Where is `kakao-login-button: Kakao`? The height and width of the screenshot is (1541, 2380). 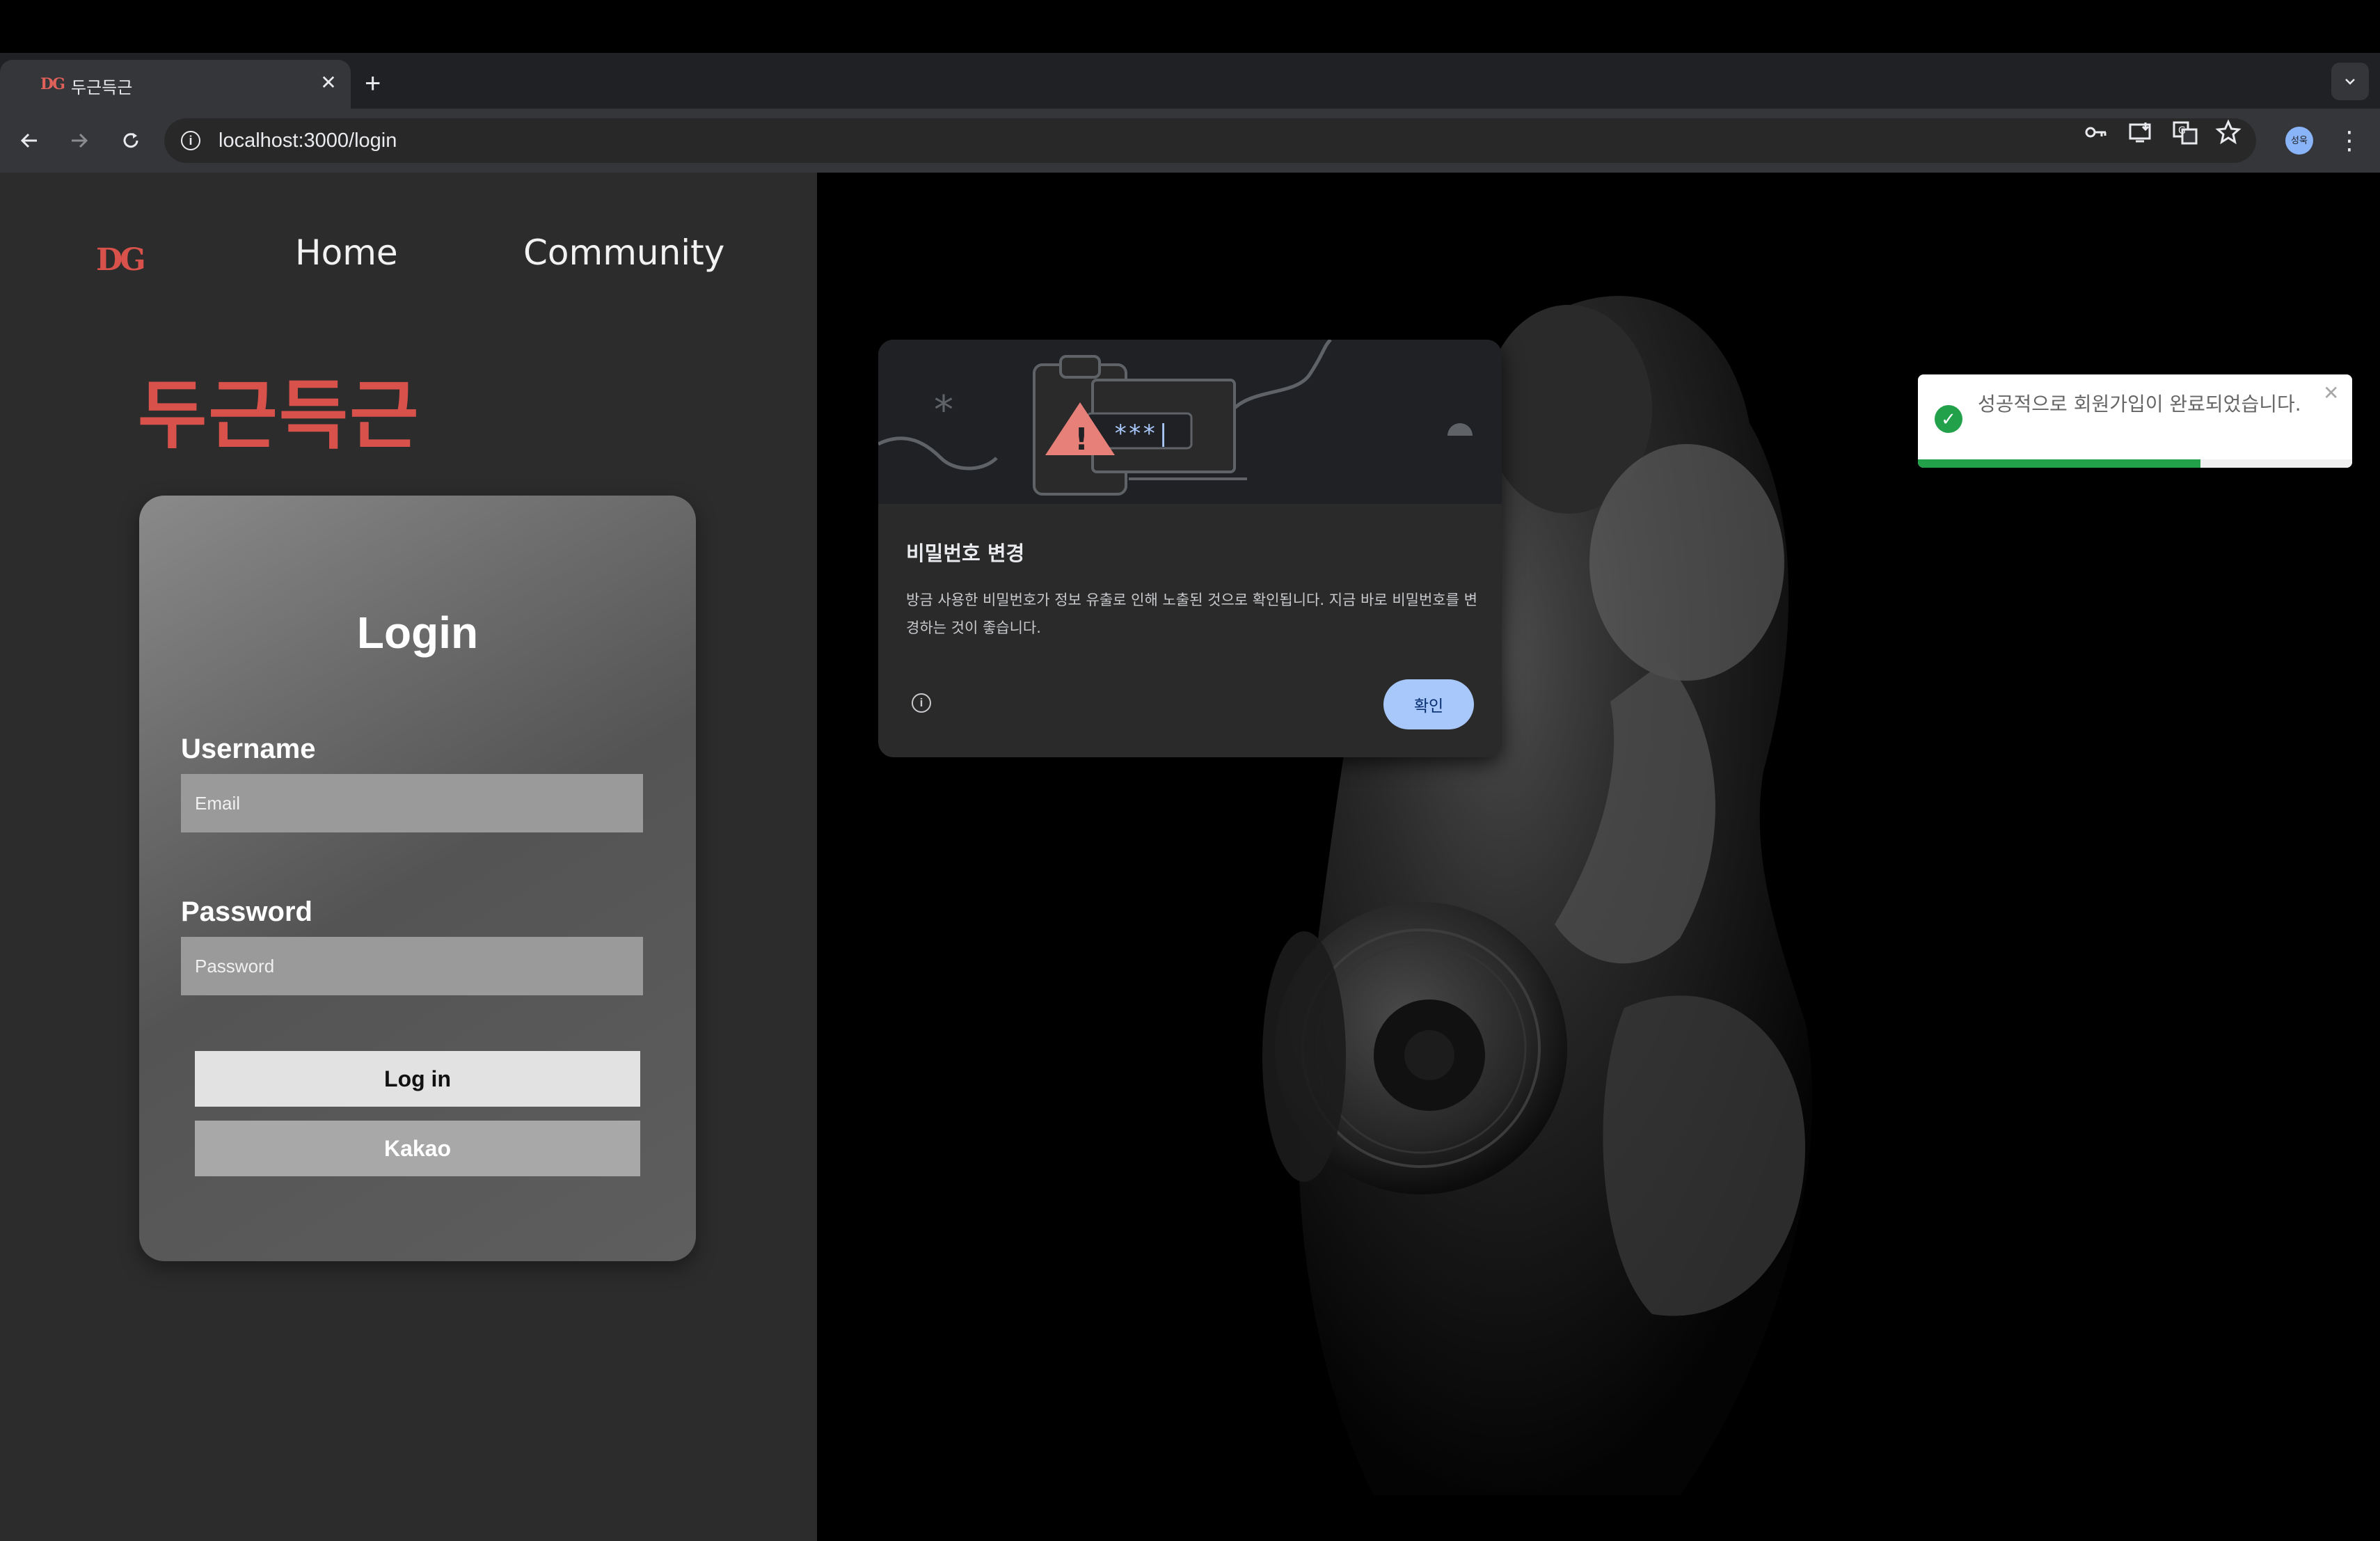
kakao-login-button: Kakao is located at coordinates (418, 1148).